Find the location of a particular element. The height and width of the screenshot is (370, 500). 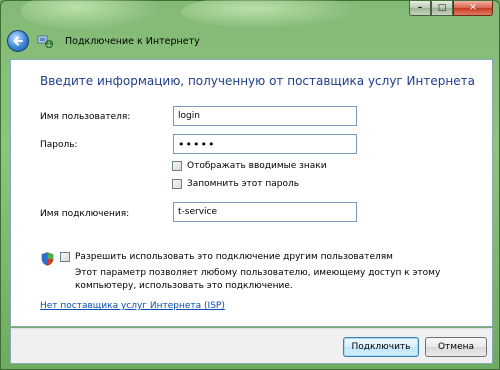

no-isp-link: Нет поставщика услуг Интернета (ISP) is located at coordinates (132, 306).